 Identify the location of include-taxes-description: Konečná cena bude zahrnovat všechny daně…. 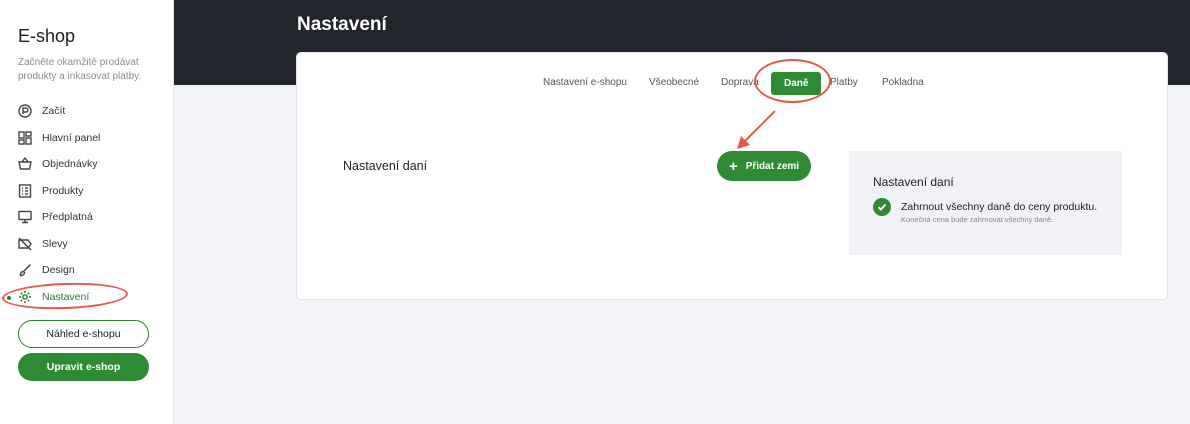
(977, 219).